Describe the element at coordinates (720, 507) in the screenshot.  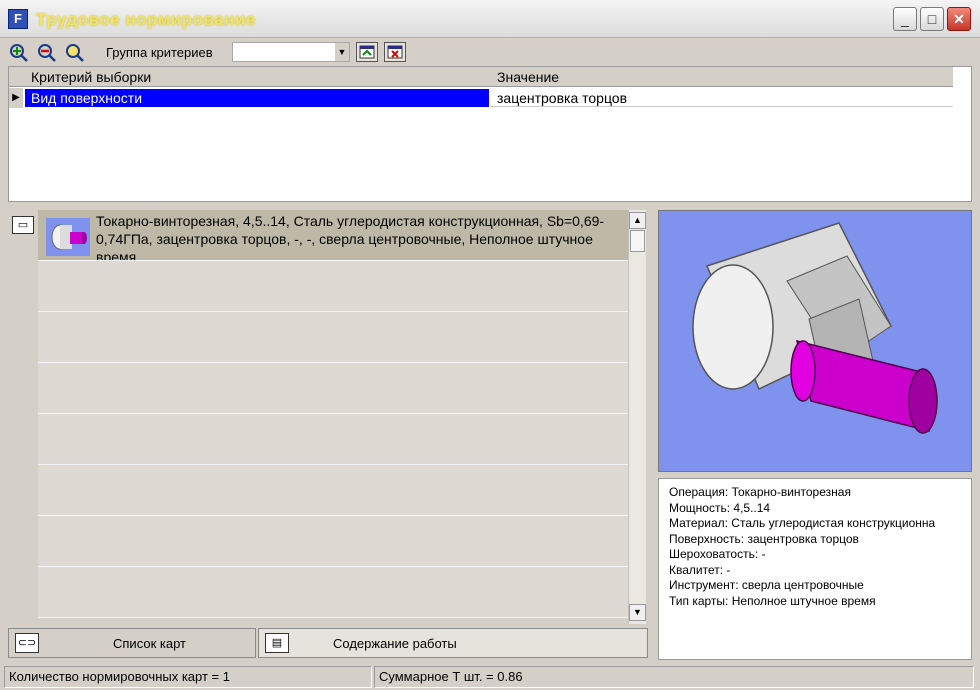
I see `detail-power: Мощность: 4,5..14` at that location.